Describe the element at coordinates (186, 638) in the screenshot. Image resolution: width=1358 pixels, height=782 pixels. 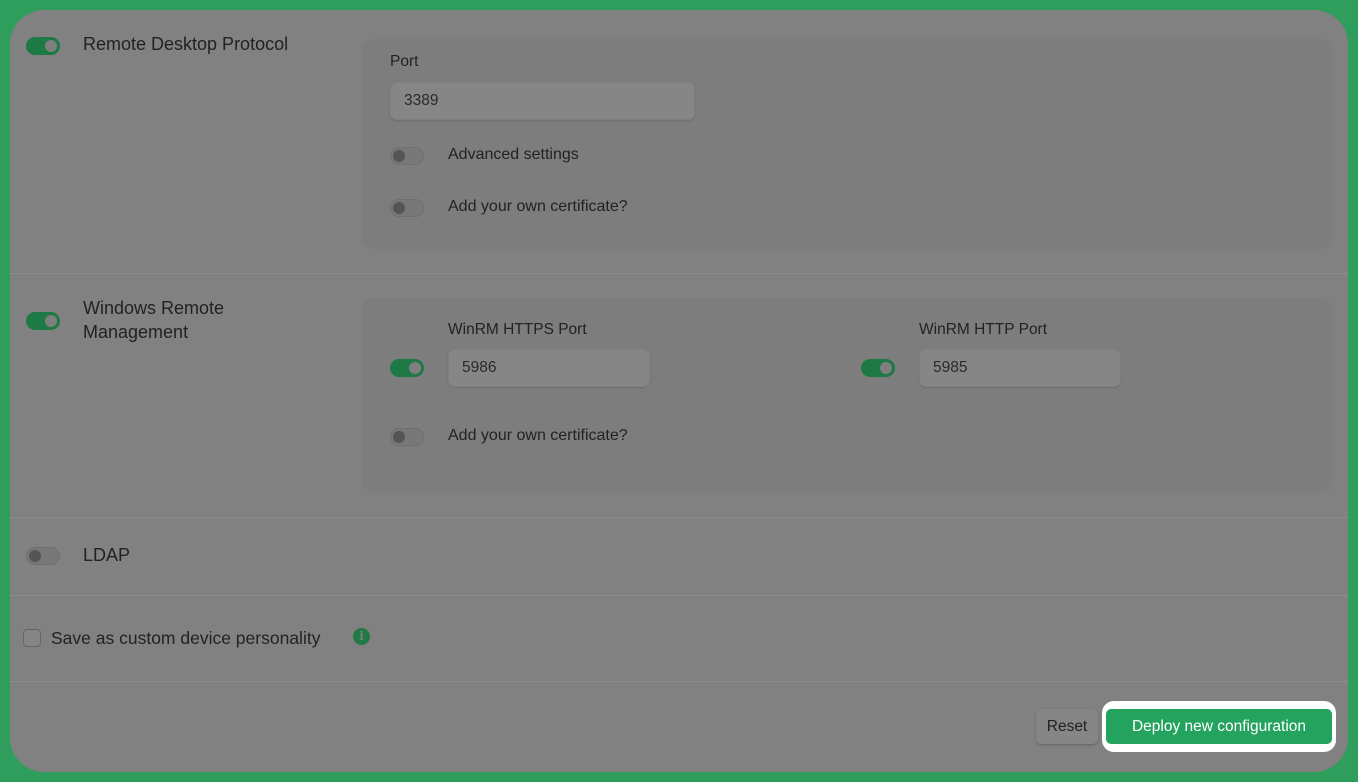
I see `custom-personality-label: Save as custom device personality` at that location.